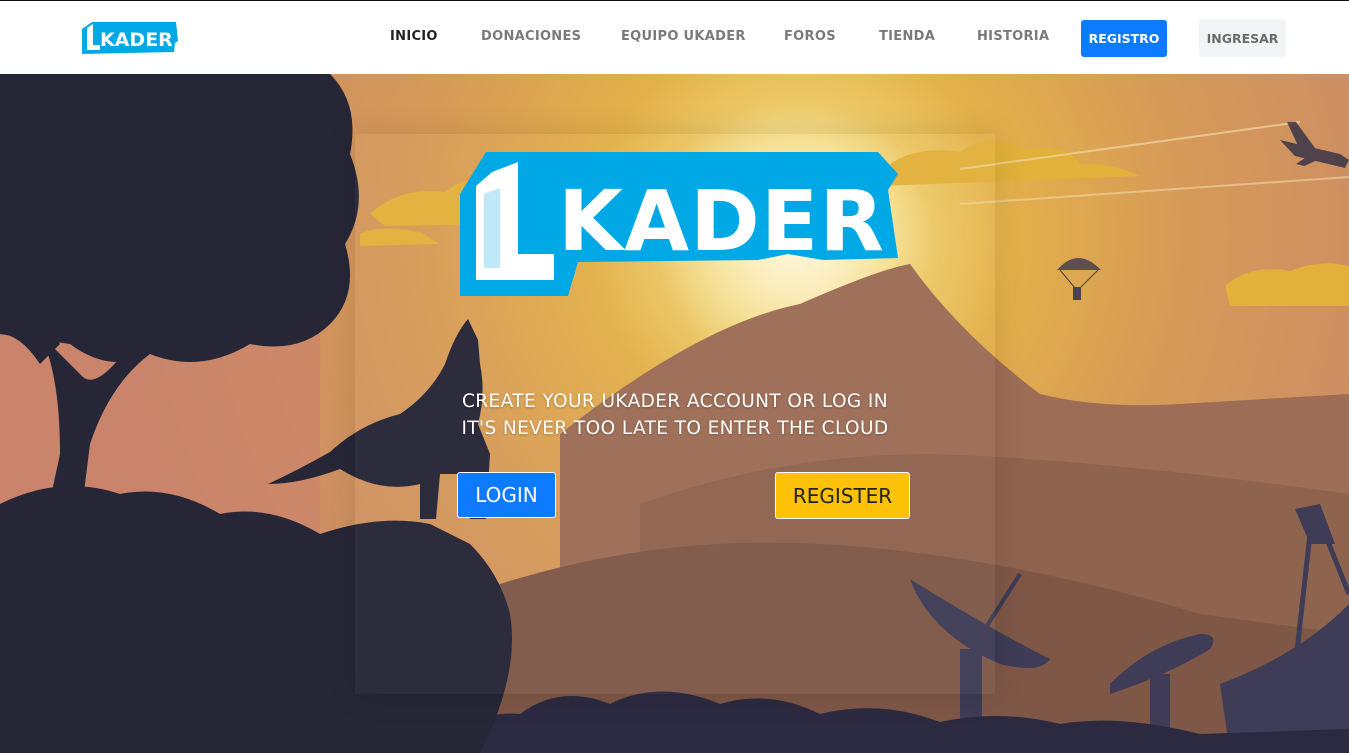 This screenshot has height=753, width=1349. Describe the element at coordinates (675, 401) in the screenshot. I see `hero-tagline-1: CREATE YOUR UKADER ACCOUNT OR LOG IN` at that location.